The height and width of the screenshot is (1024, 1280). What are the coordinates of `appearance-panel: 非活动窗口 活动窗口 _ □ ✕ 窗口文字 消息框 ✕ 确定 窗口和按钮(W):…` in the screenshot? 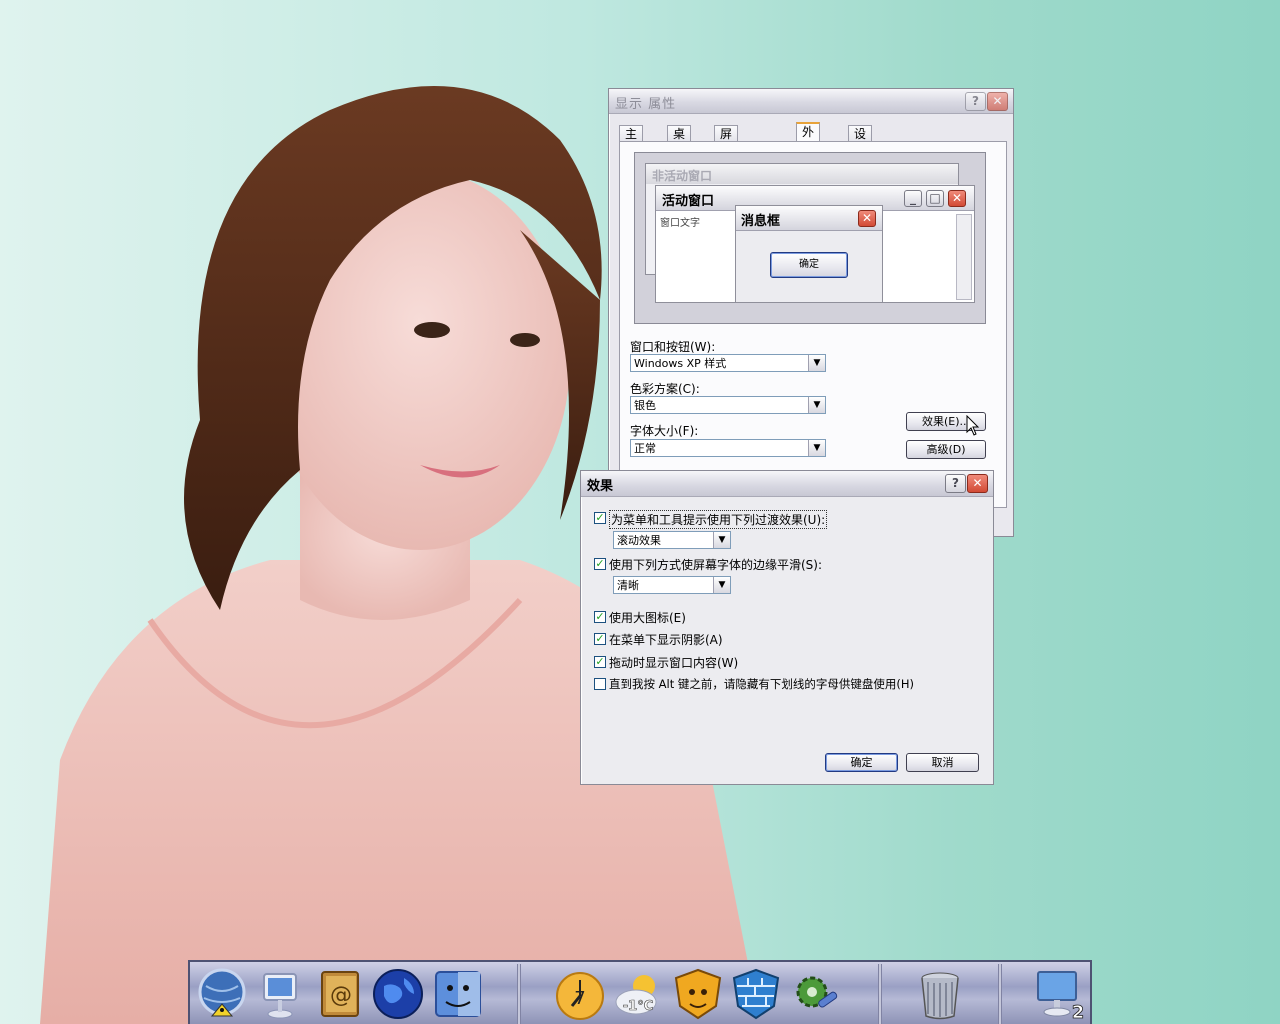 It's located at (813, 324).